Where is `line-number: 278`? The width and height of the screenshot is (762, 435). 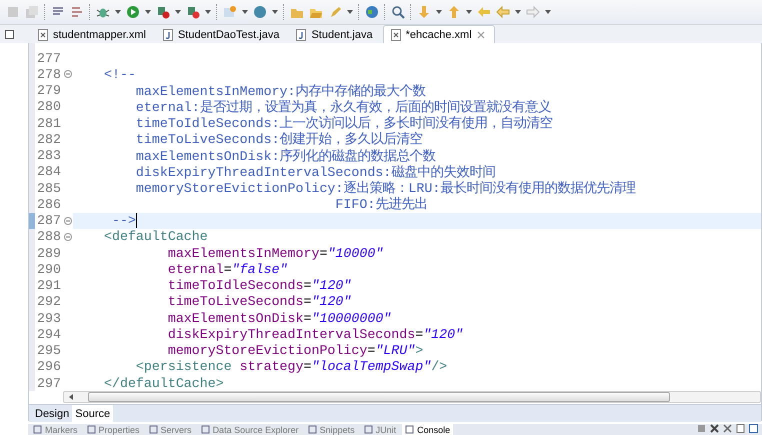 line-number: 278 is located at coordinates (49, 74).